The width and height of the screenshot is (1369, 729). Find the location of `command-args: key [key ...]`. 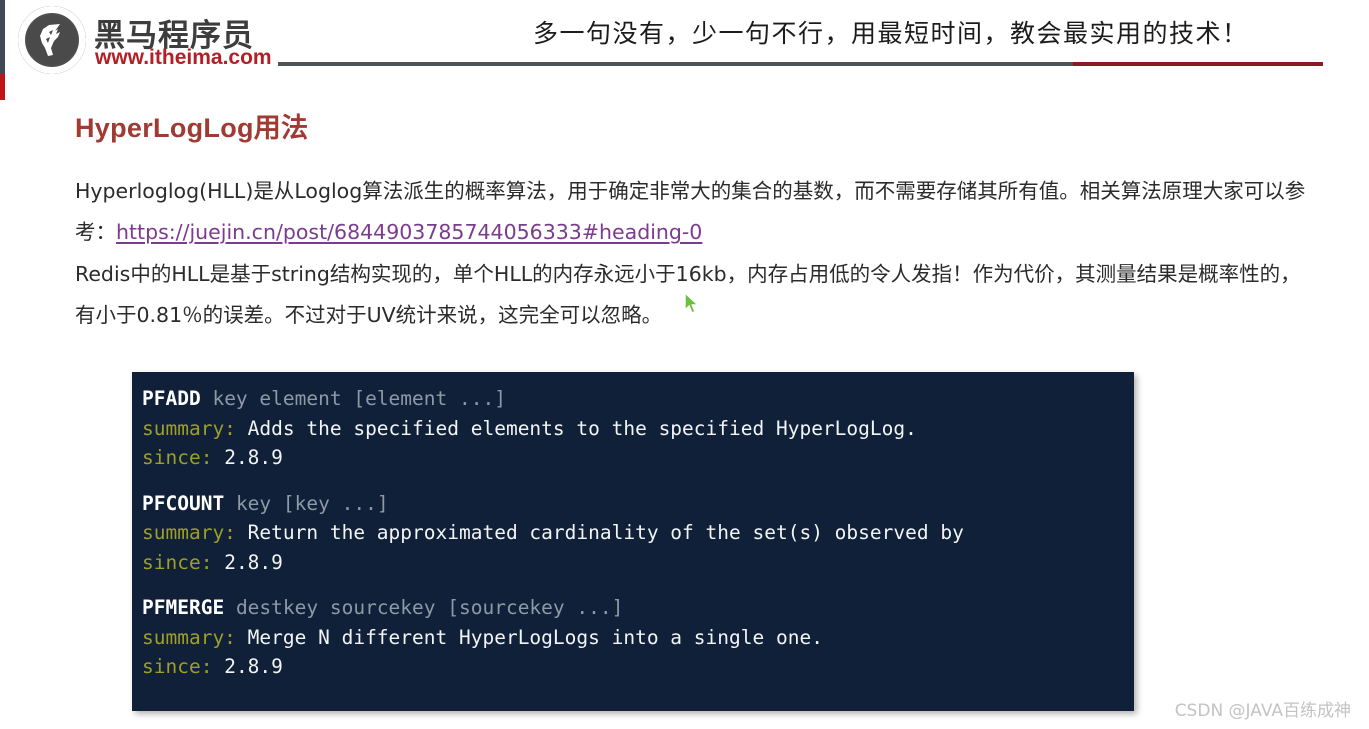

command-args: key [key ...] is located at coordinates (312, 503).